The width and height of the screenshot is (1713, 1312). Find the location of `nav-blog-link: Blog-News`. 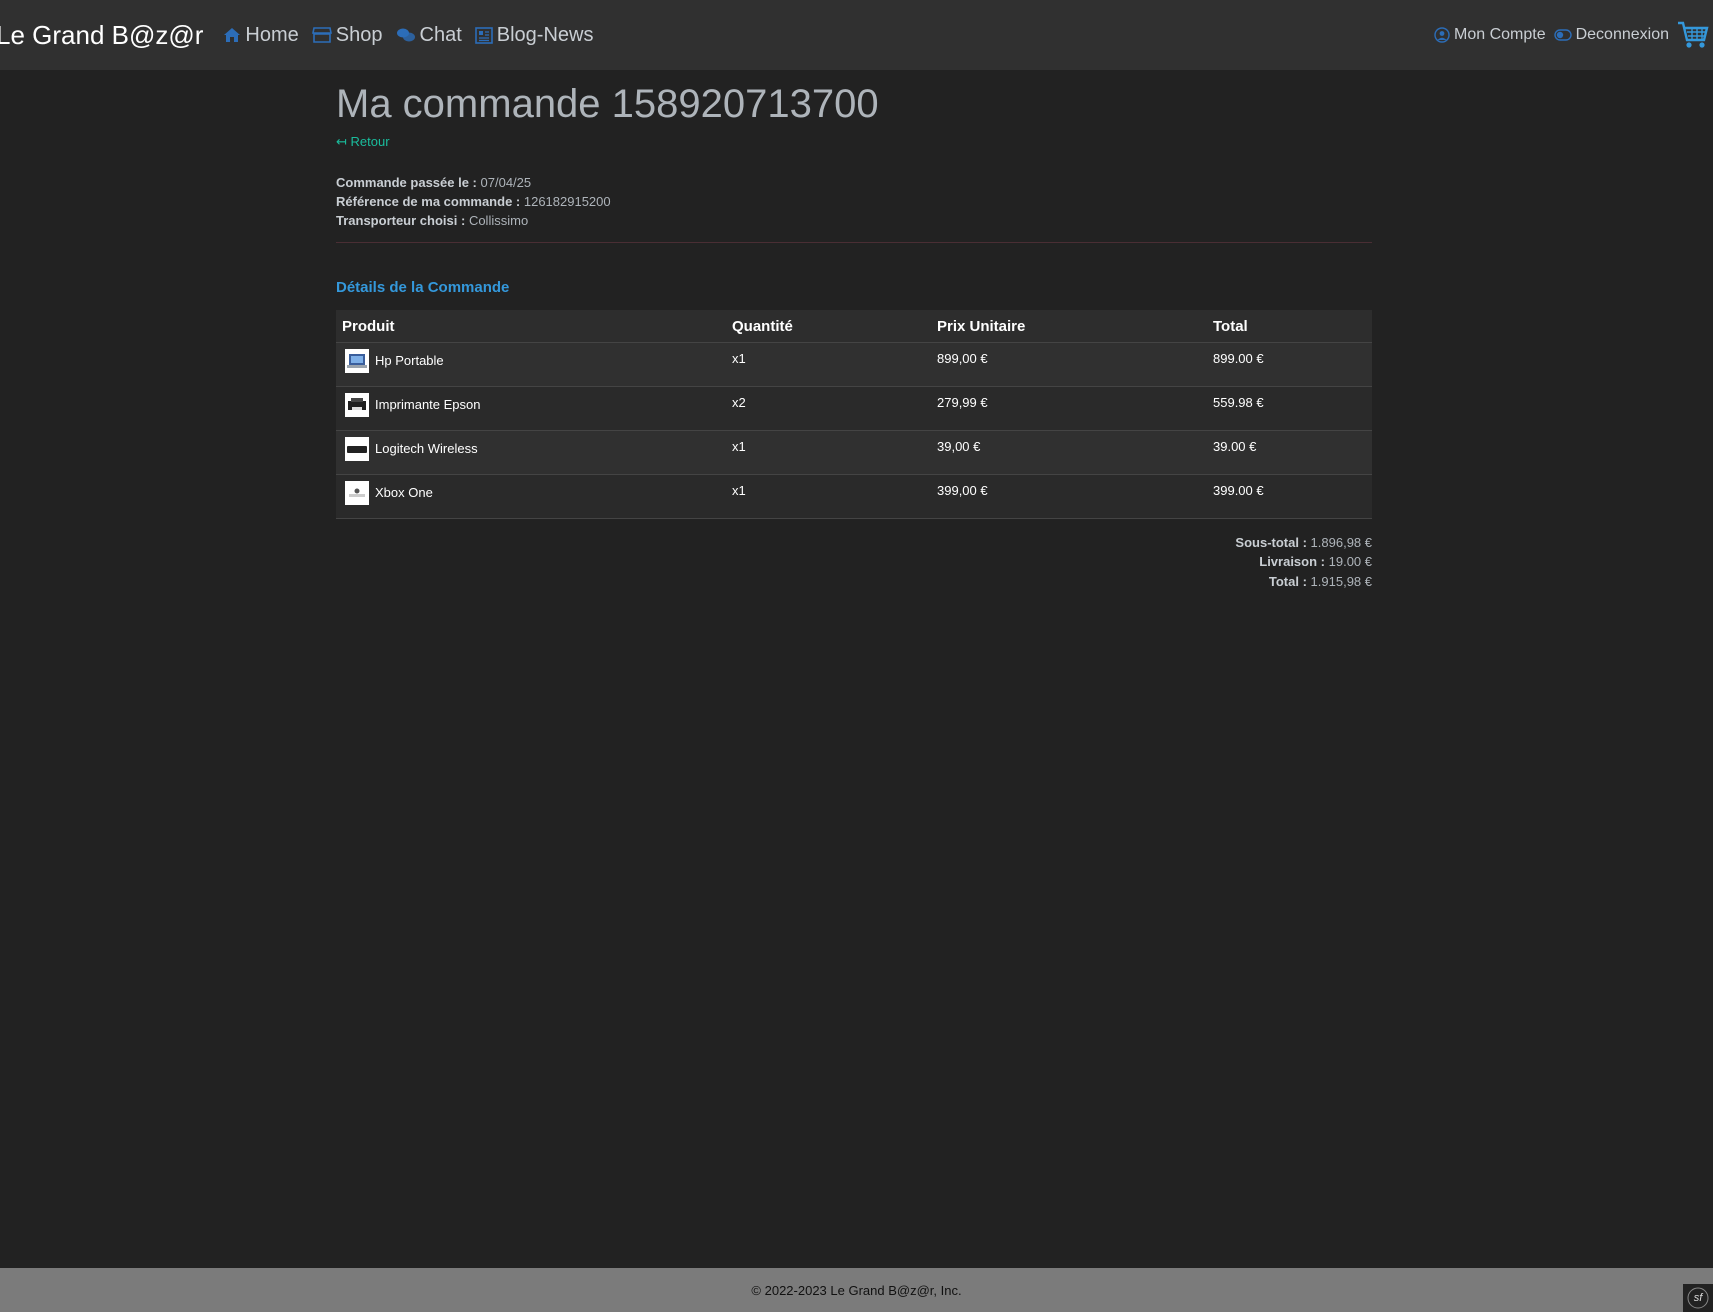

nav-blog-link: Blog-News is located at coordinates (534, 35).